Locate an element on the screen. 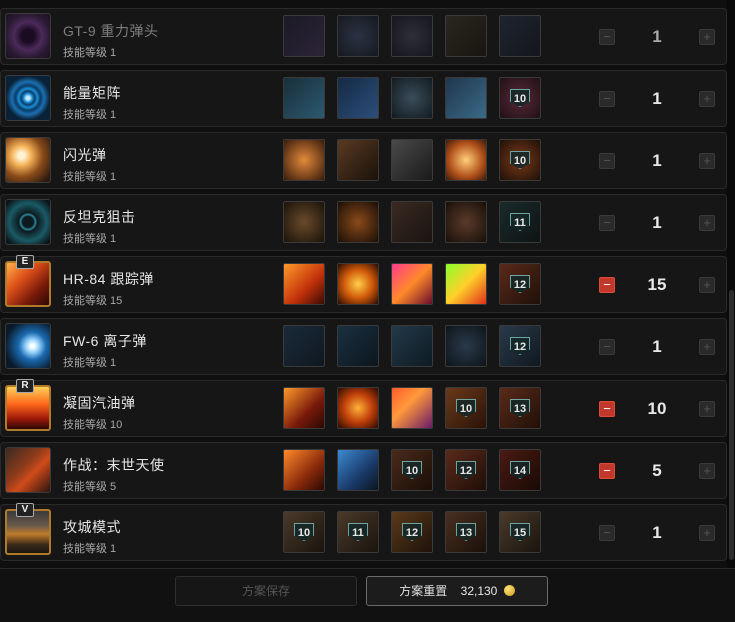 This screenshot has height=622, width=735. skill-row-energy-matrix: 能量矩阵 技能等级 1 10 − 1 + is located at coordinates (363, 98).